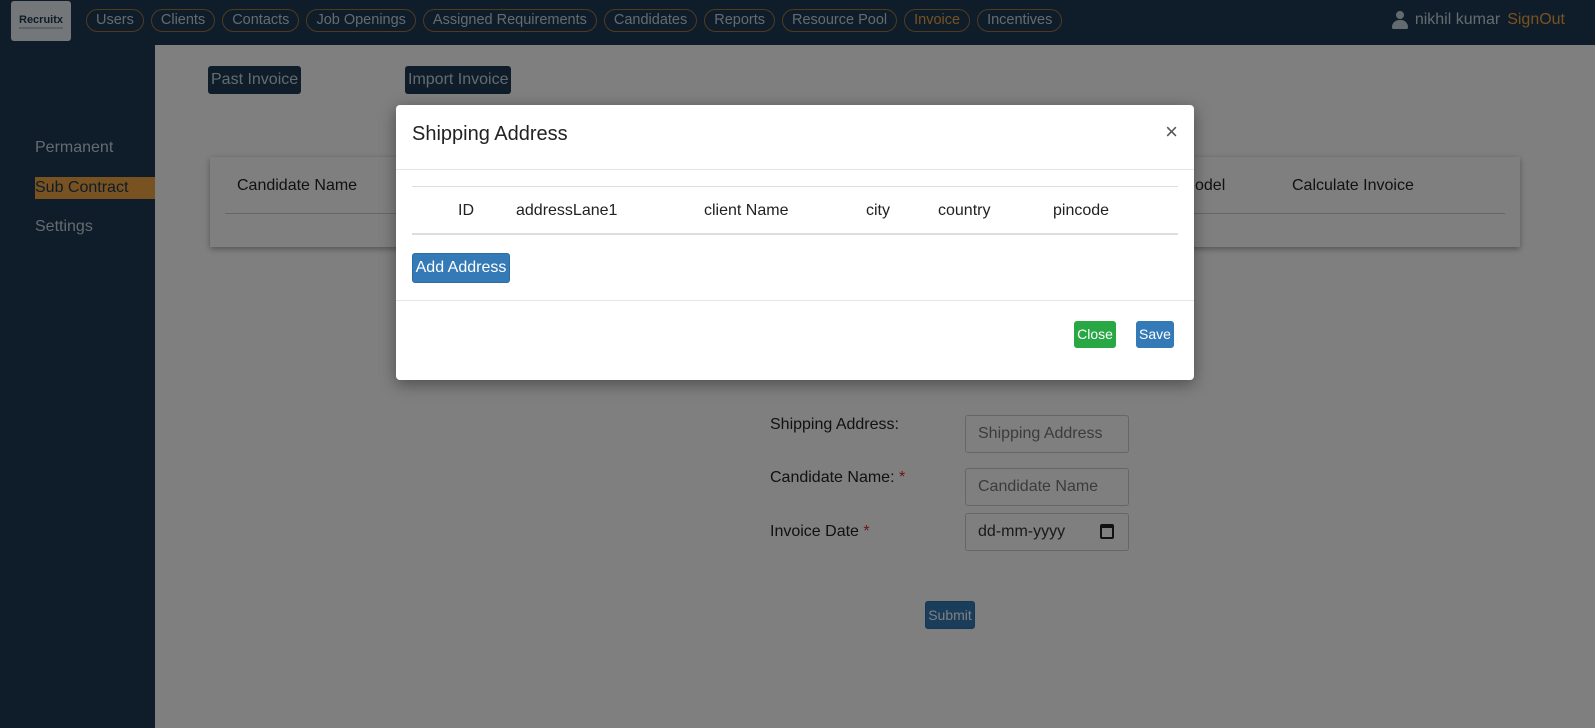  What do you see at coordinates (466, 210) in the screenshot?
I see `col-id: ID` at bounding box center [466, 210].